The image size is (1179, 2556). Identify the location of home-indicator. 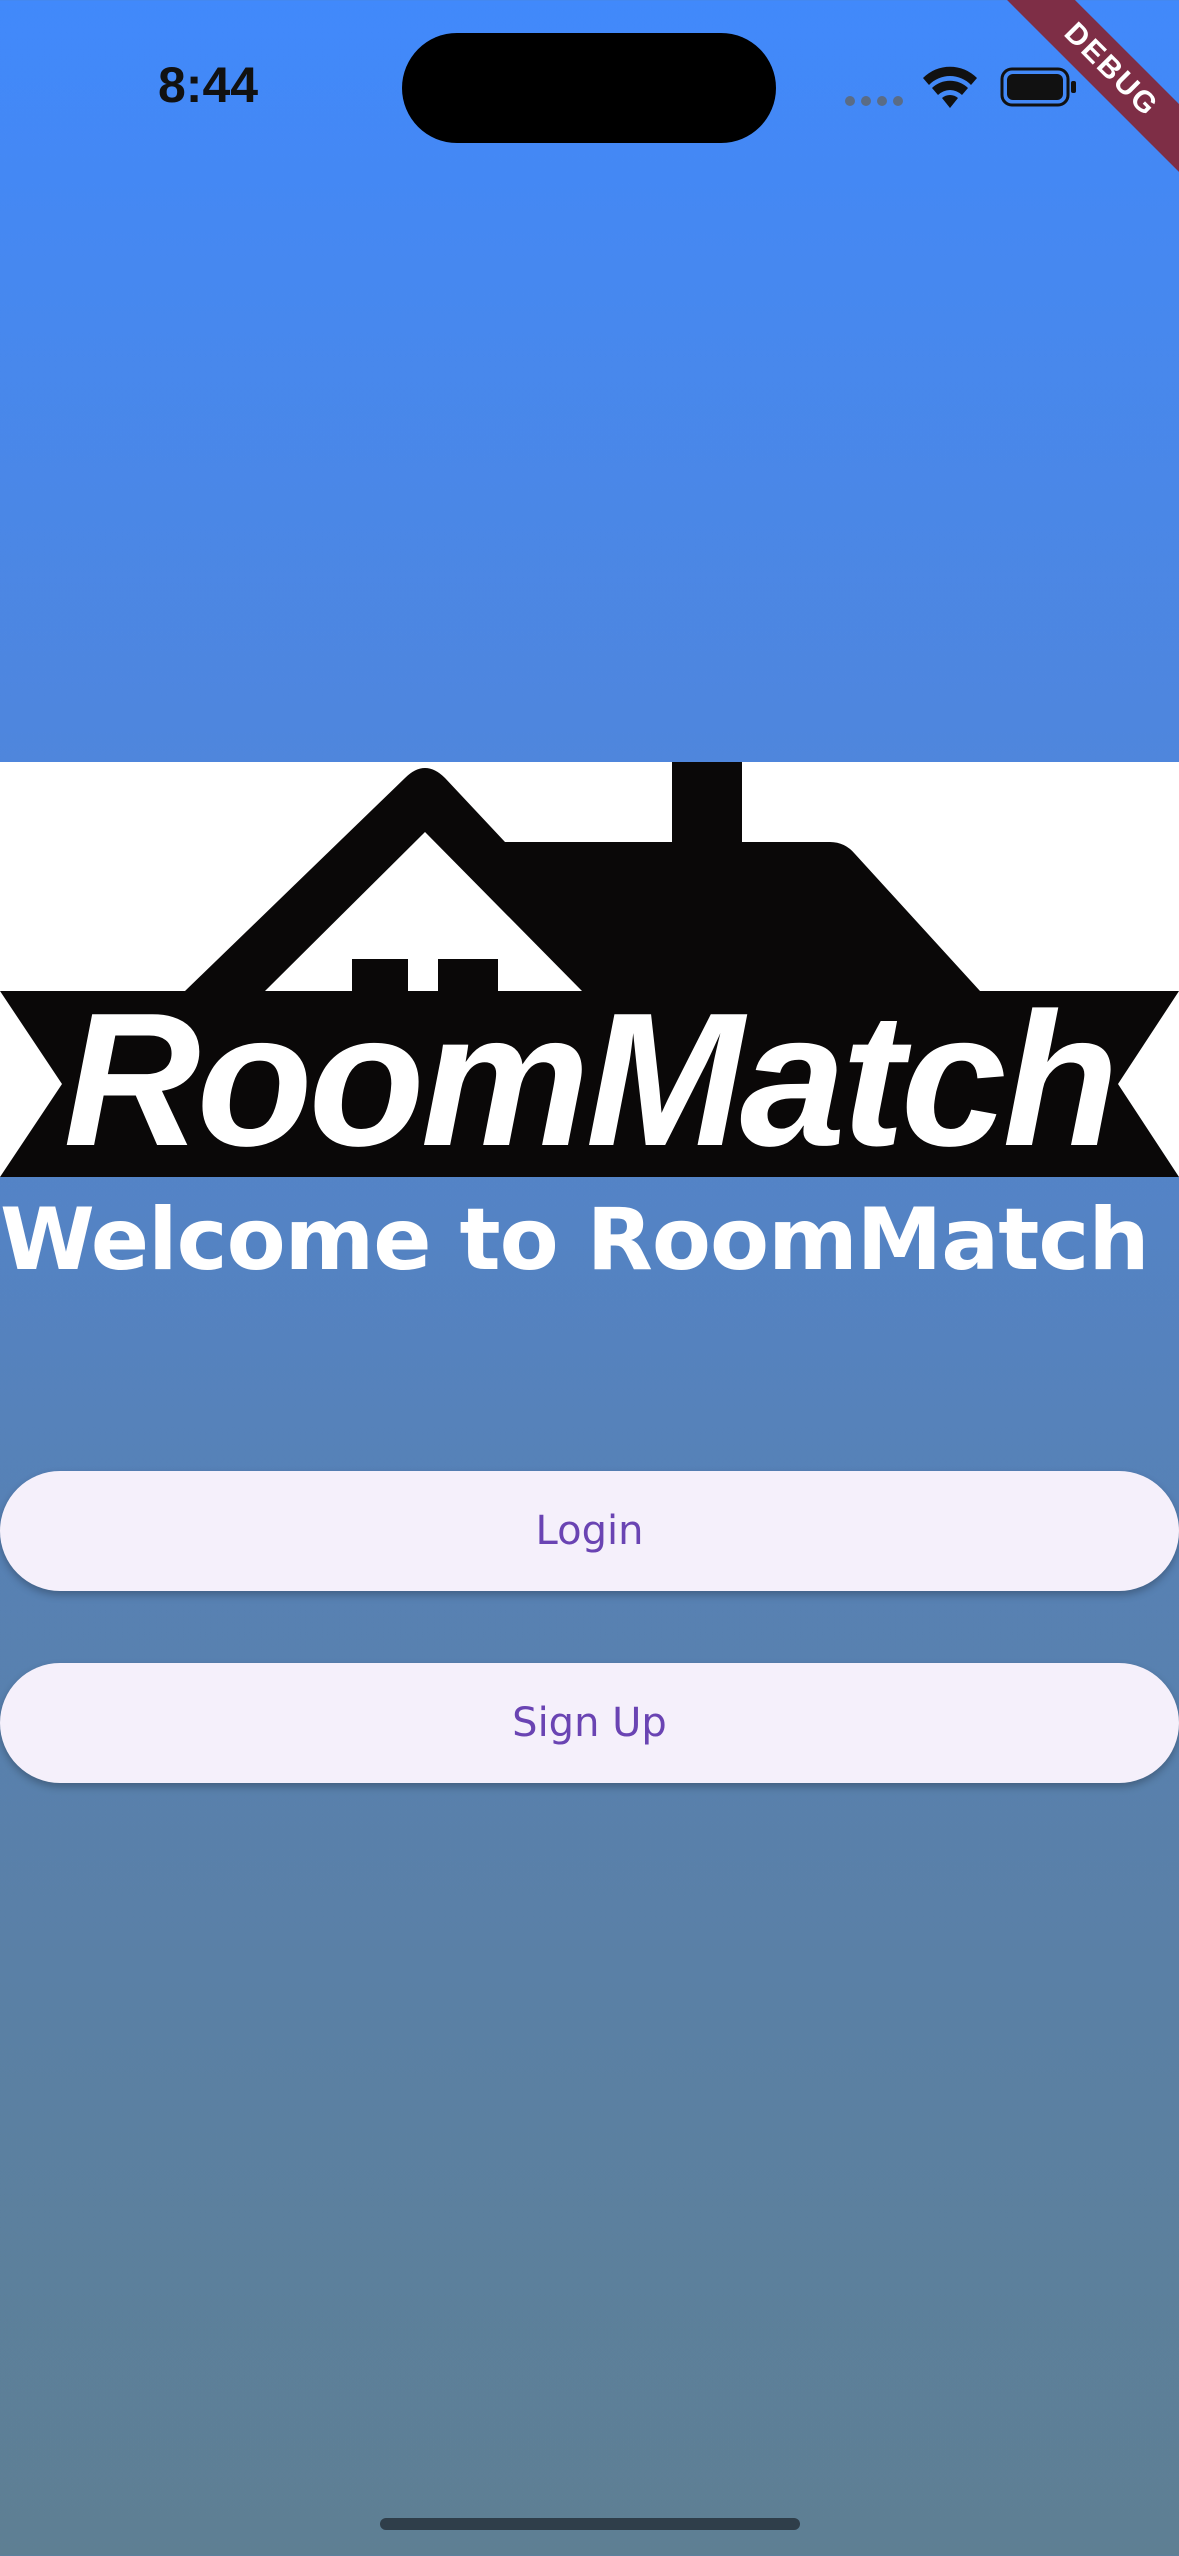
(590, 2524).